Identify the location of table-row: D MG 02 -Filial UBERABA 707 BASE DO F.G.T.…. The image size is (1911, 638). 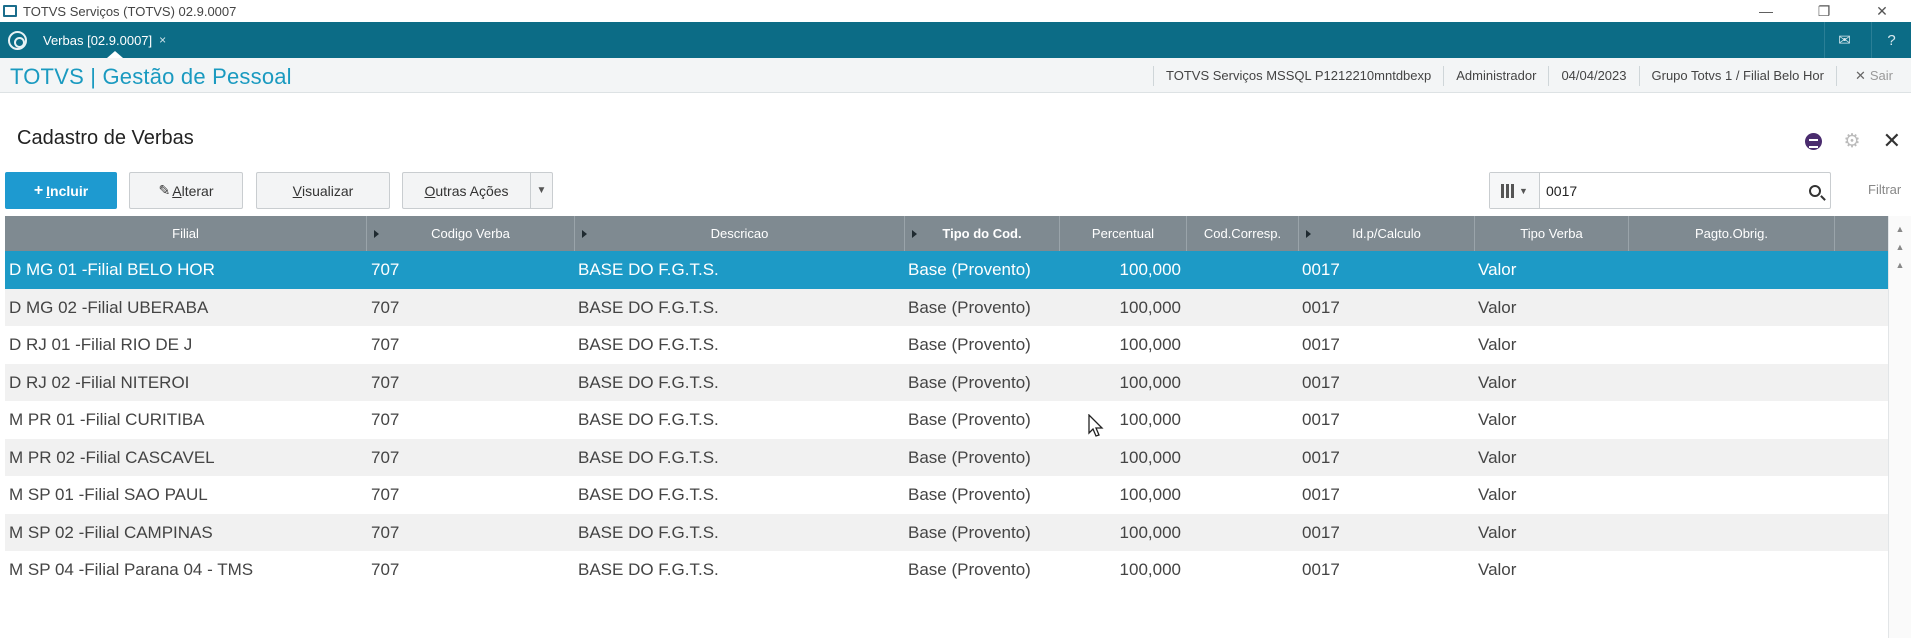
(946, 307).